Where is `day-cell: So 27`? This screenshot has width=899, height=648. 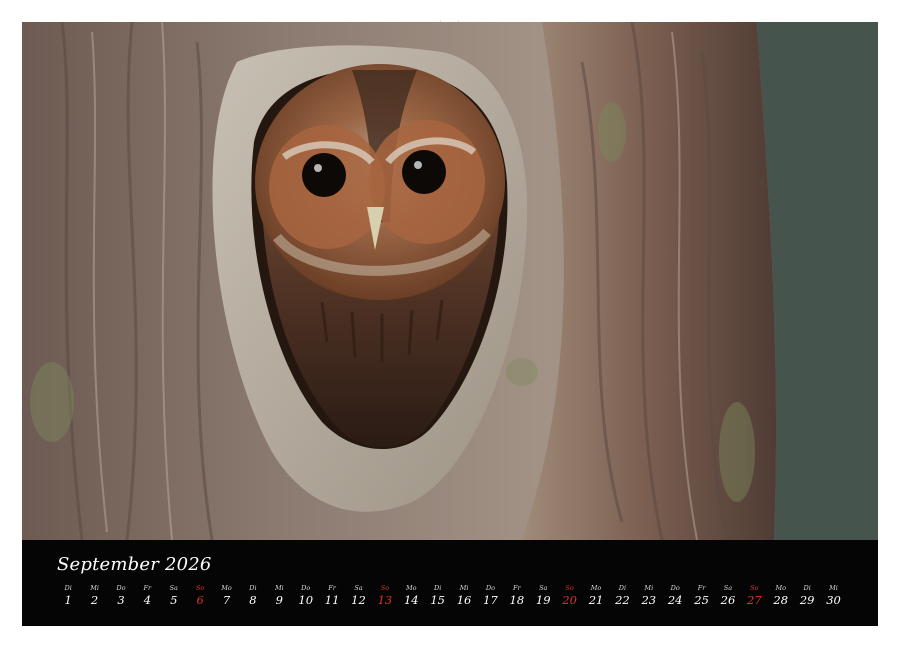 day-cell: So 27 is located at coordinates (754, 600).